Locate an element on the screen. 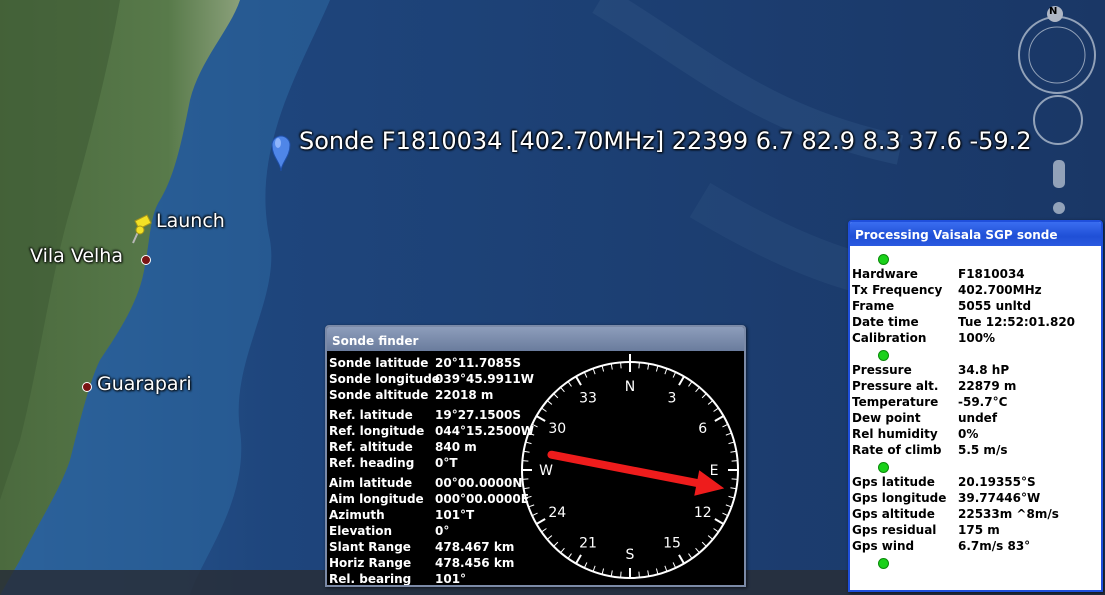 The image size is (1105, 595). vaisala-row: Gps altitude 22533m ^8m/s is located at coordinates (974, 514).